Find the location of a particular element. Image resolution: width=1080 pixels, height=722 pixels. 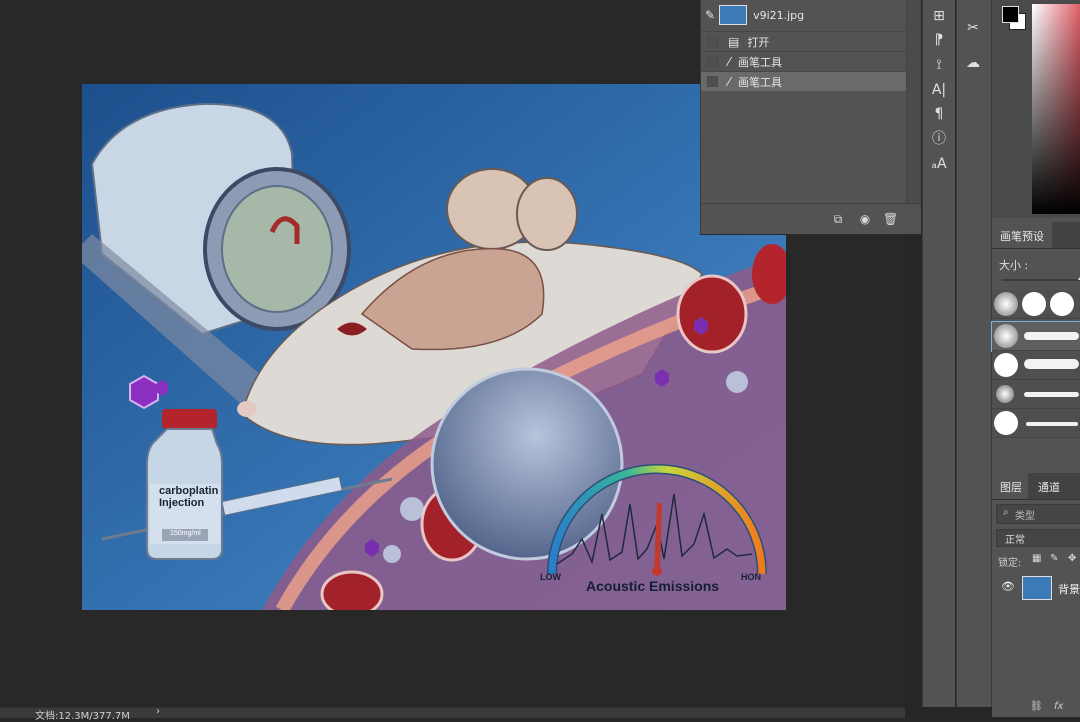

camera-icon: ◉ is located at coordinates (865, 219).